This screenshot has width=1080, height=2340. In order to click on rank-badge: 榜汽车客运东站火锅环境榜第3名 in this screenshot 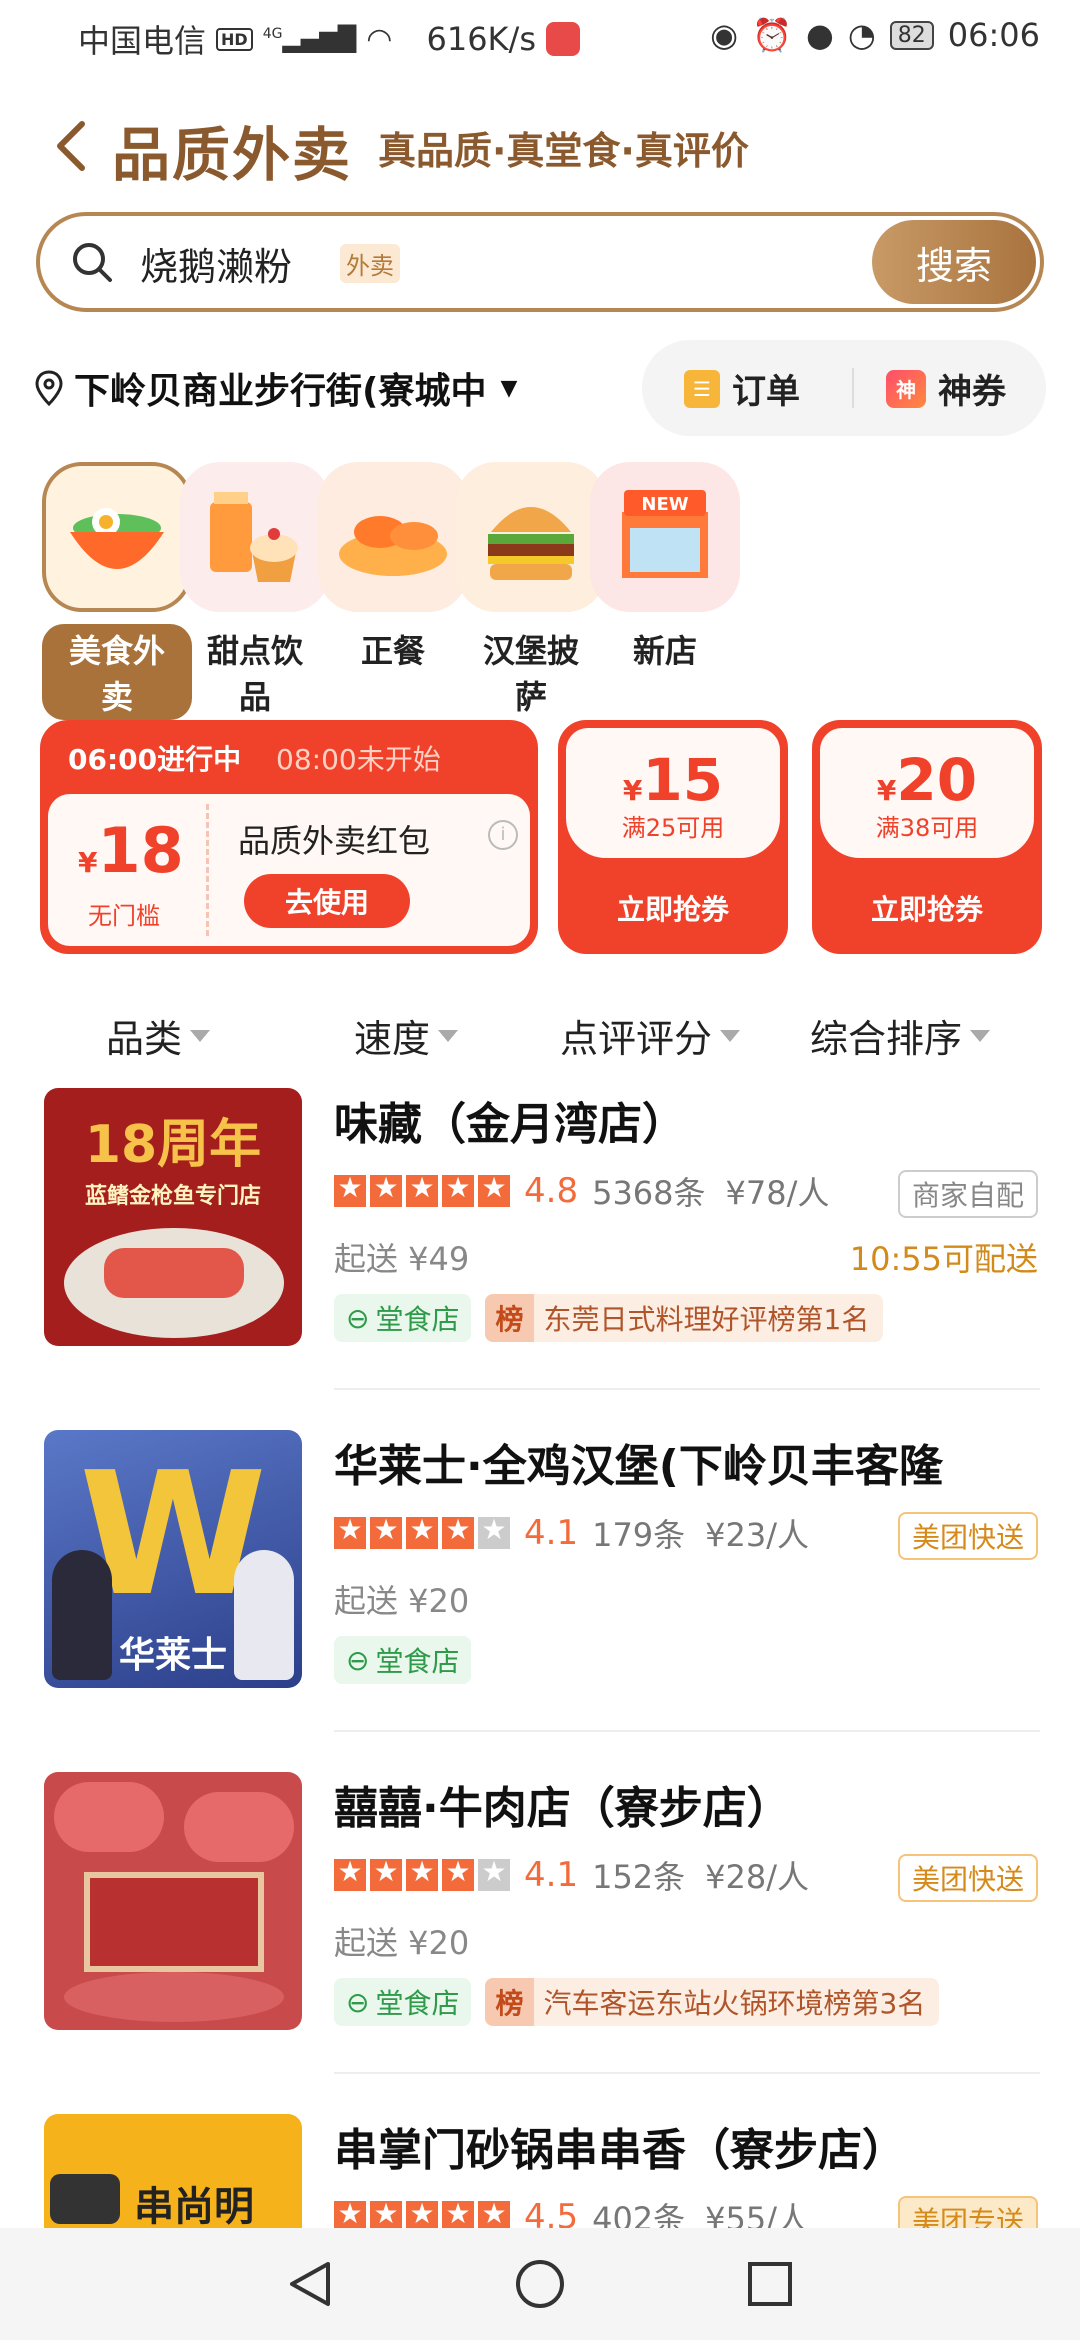, I will do `click(712, 2002)`.